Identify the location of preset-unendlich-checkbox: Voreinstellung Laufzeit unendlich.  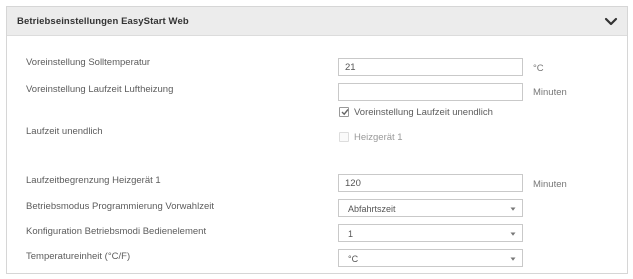
(428, 113).